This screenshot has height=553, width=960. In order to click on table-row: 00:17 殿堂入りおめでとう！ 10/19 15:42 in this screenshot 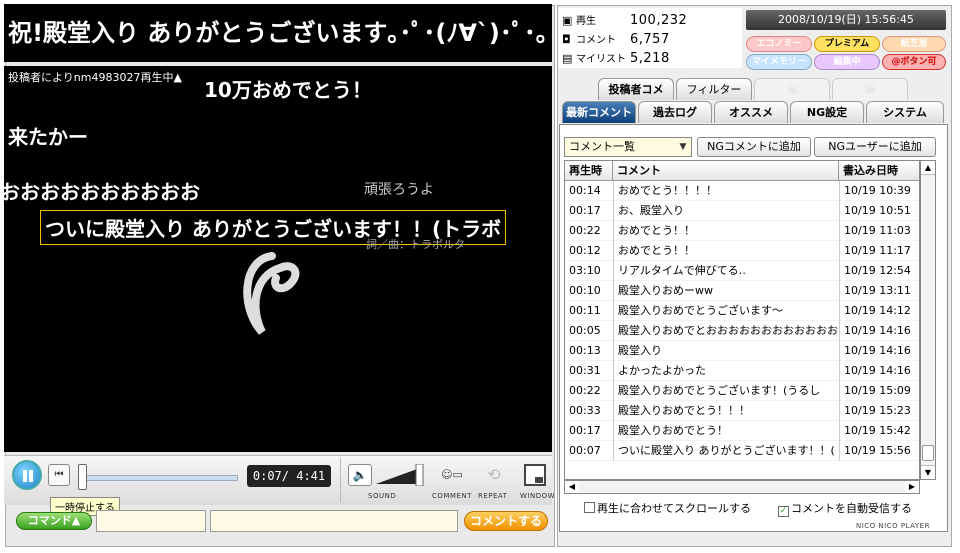, I will do `click(742, 431)`.